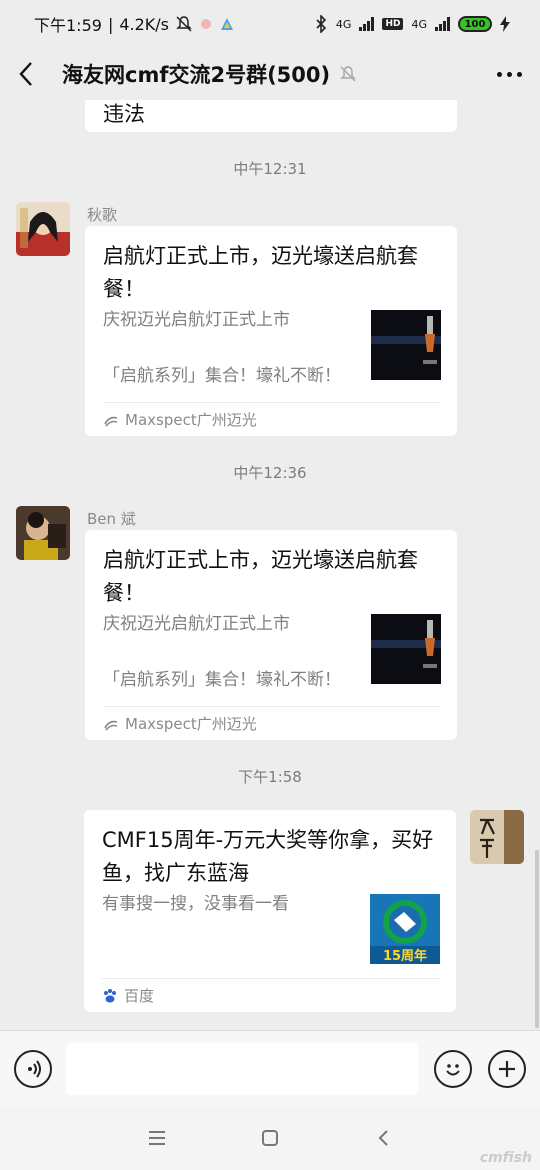 This screenshot has width=540, height=1170. I want to click on home-square-icon, so click(269, 1138).